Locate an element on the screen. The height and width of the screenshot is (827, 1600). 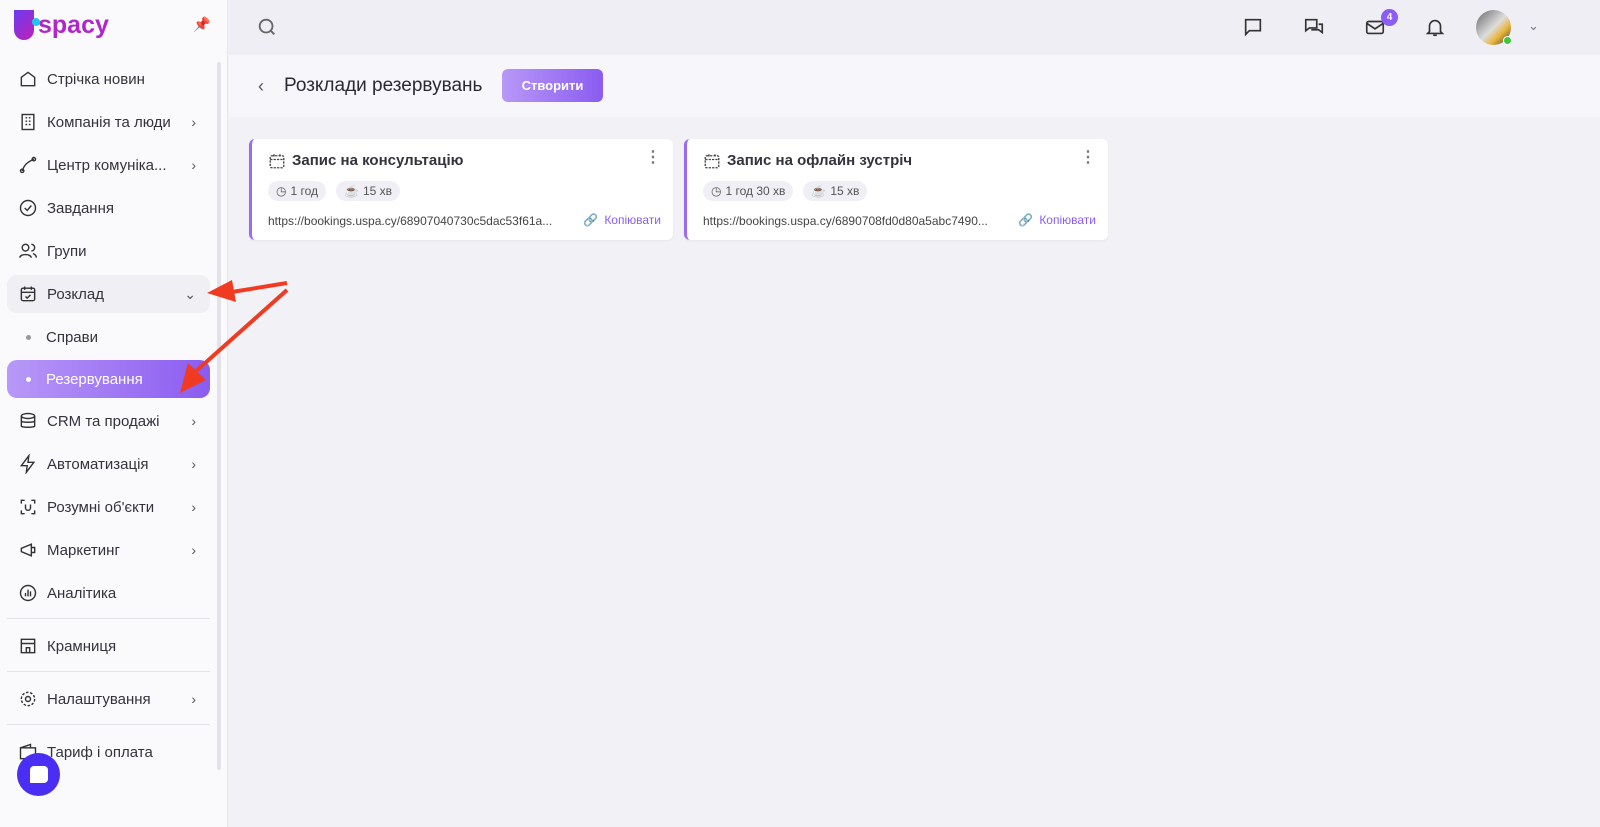
support-chat-button is located at coordinates (38, 774).